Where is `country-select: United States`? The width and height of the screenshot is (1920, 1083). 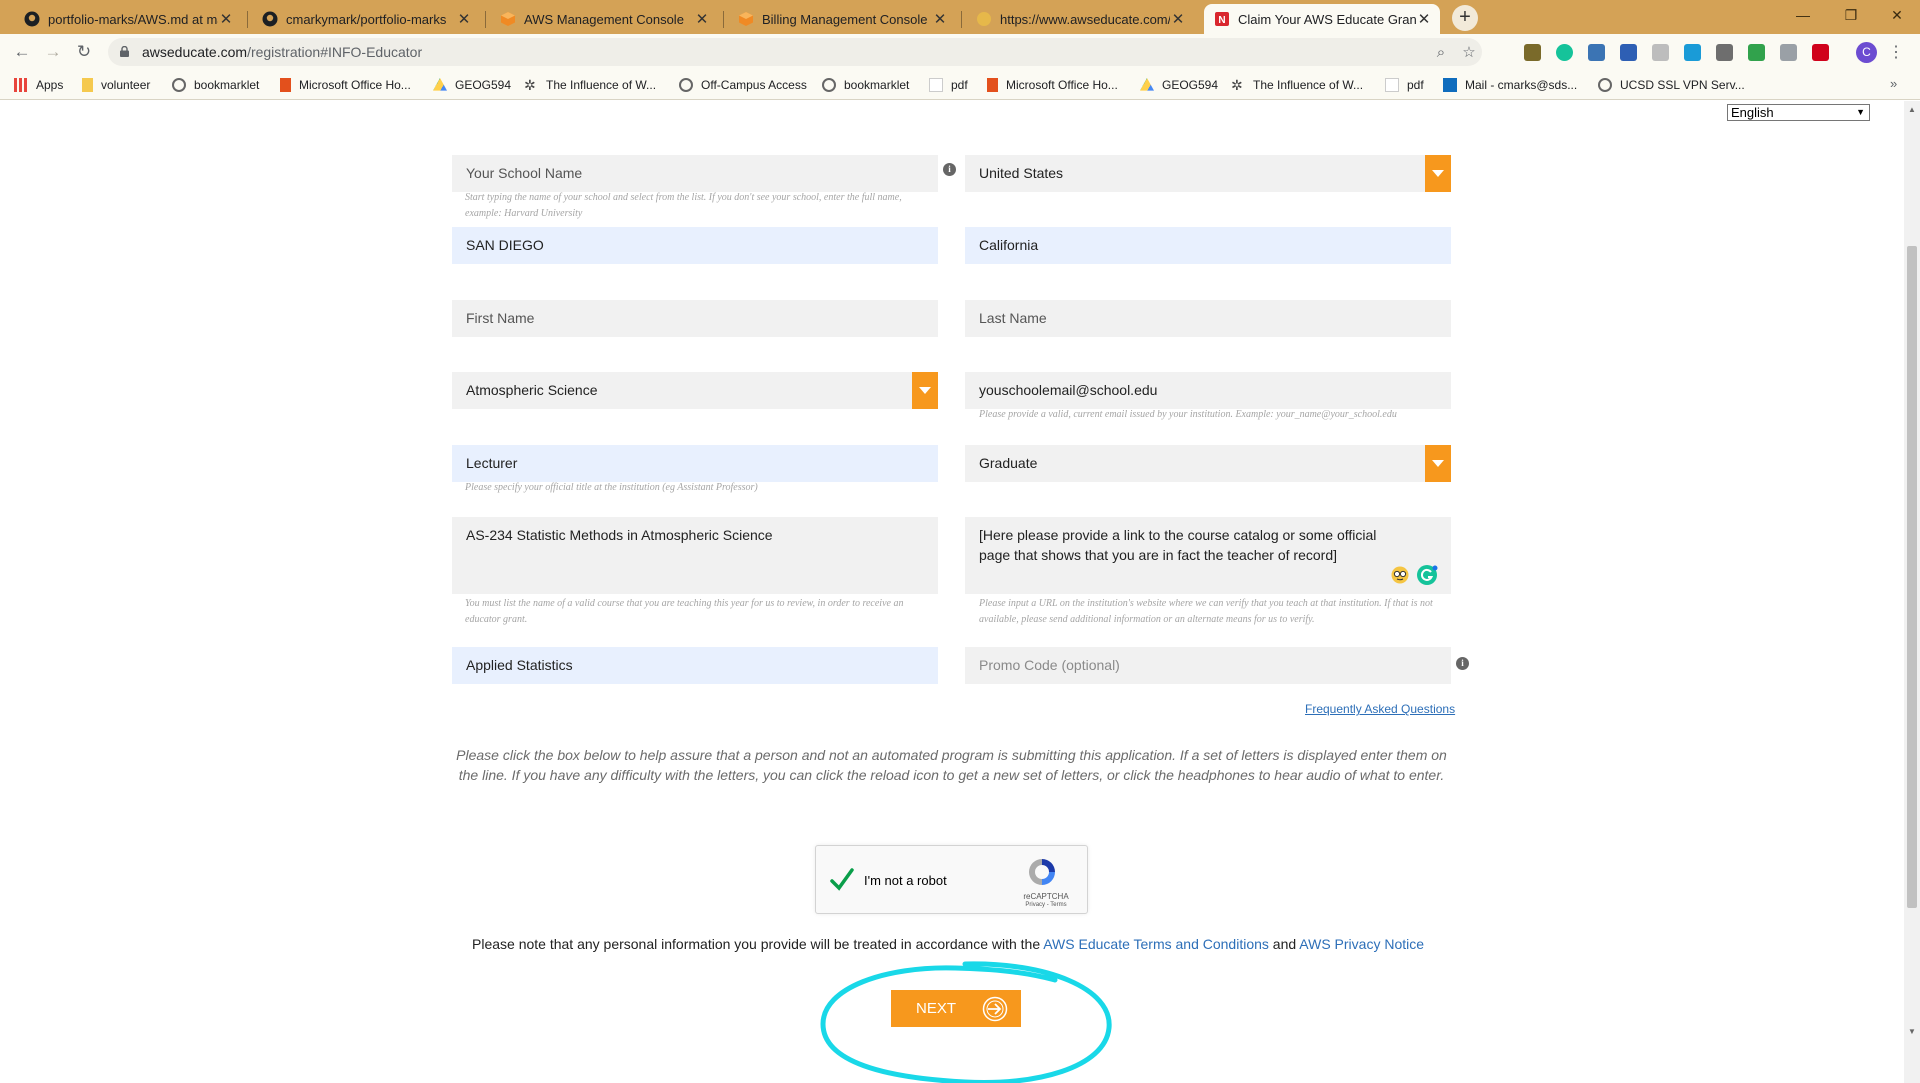
country-select: United States is located at coordinates (1208, 173).